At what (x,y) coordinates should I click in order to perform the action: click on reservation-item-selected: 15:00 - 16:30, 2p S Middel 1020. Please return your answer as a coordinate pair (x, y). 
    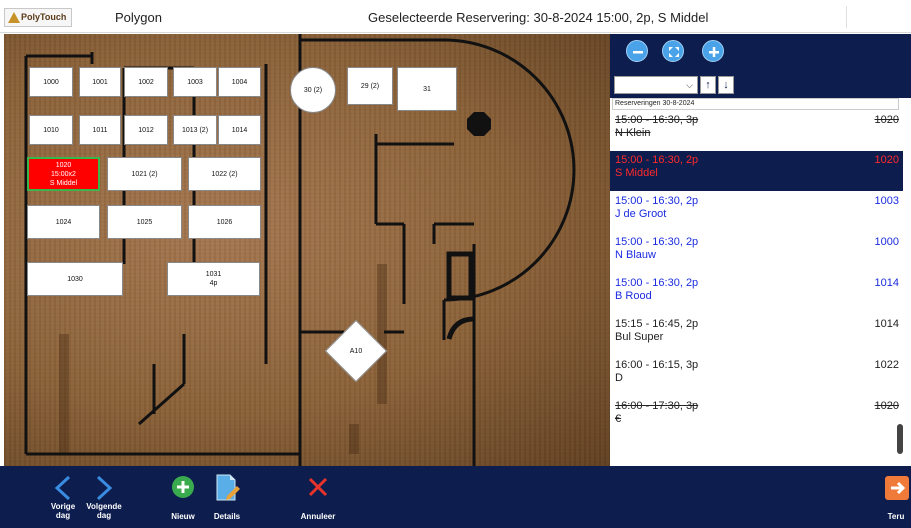
    Looking at the image, I should click on (756, 171).